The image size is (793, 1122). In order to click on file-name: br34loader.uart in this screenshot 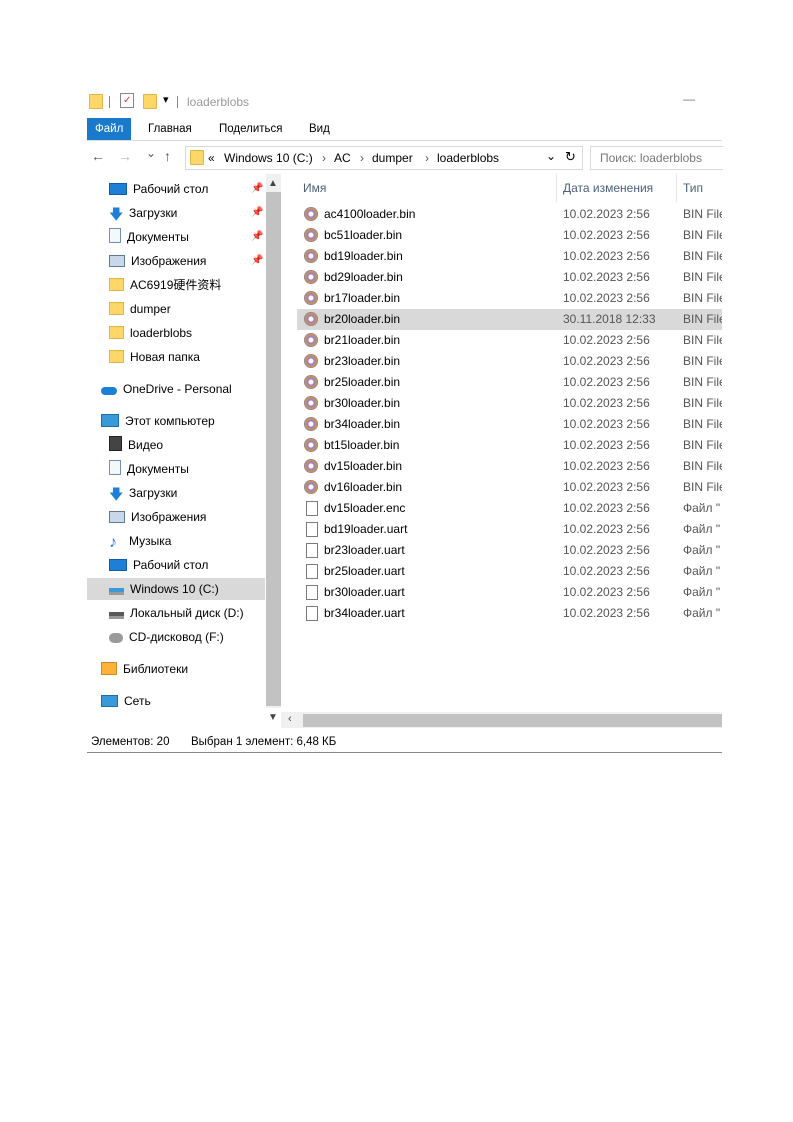, I will do `click(364, 613)`.